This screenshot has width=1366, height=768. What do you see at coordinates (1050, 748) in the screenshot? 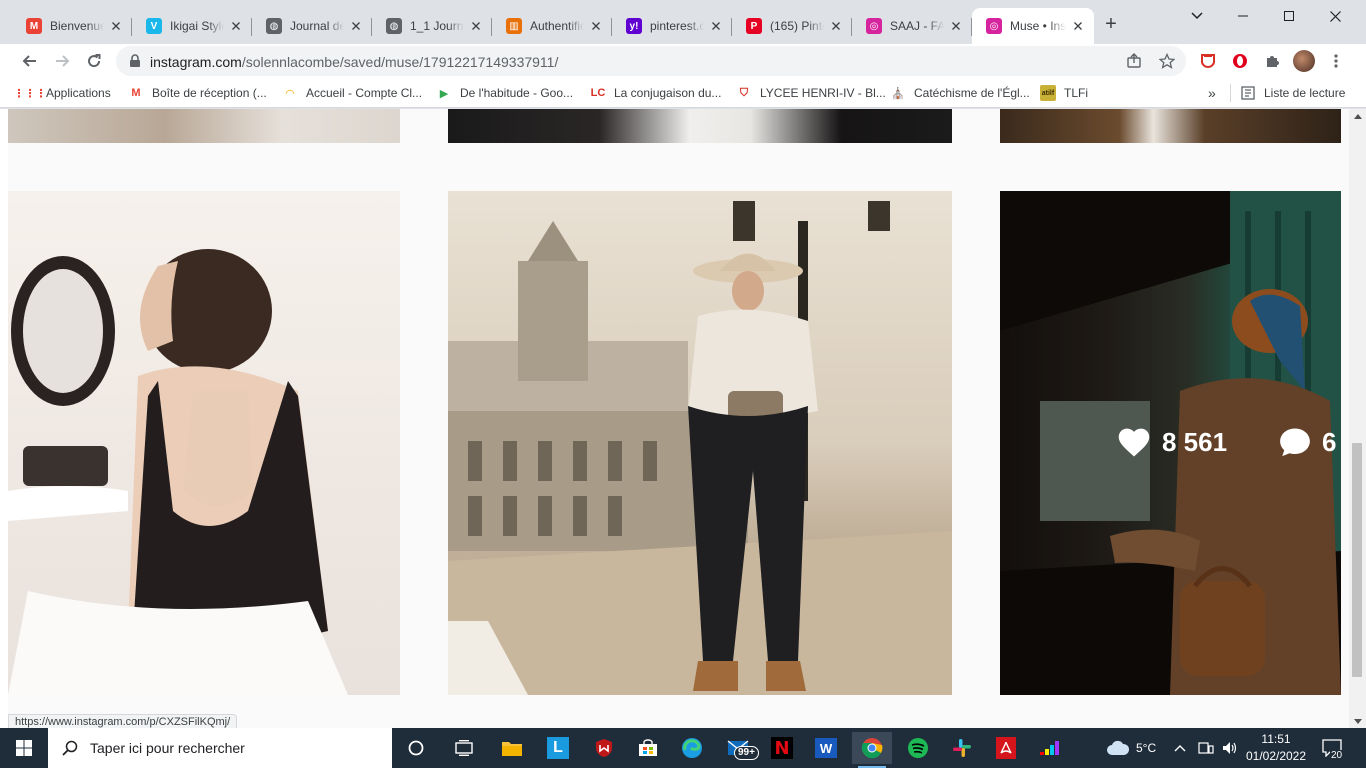
I see `deezer-button` at bounding box center [1050, 748].